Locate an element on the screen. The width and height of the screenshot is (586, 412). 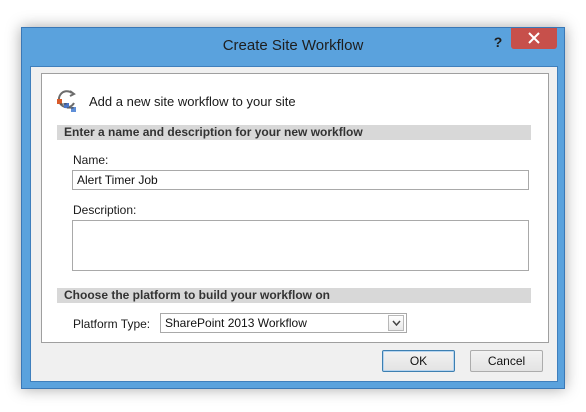
workflow-icon is located at coordinates (66, 101).